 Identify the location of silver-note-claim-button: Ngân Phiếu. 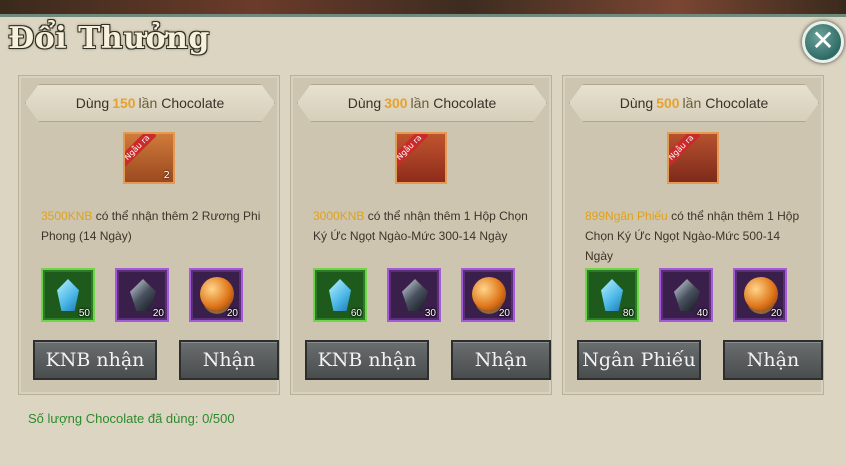
(639, 360).